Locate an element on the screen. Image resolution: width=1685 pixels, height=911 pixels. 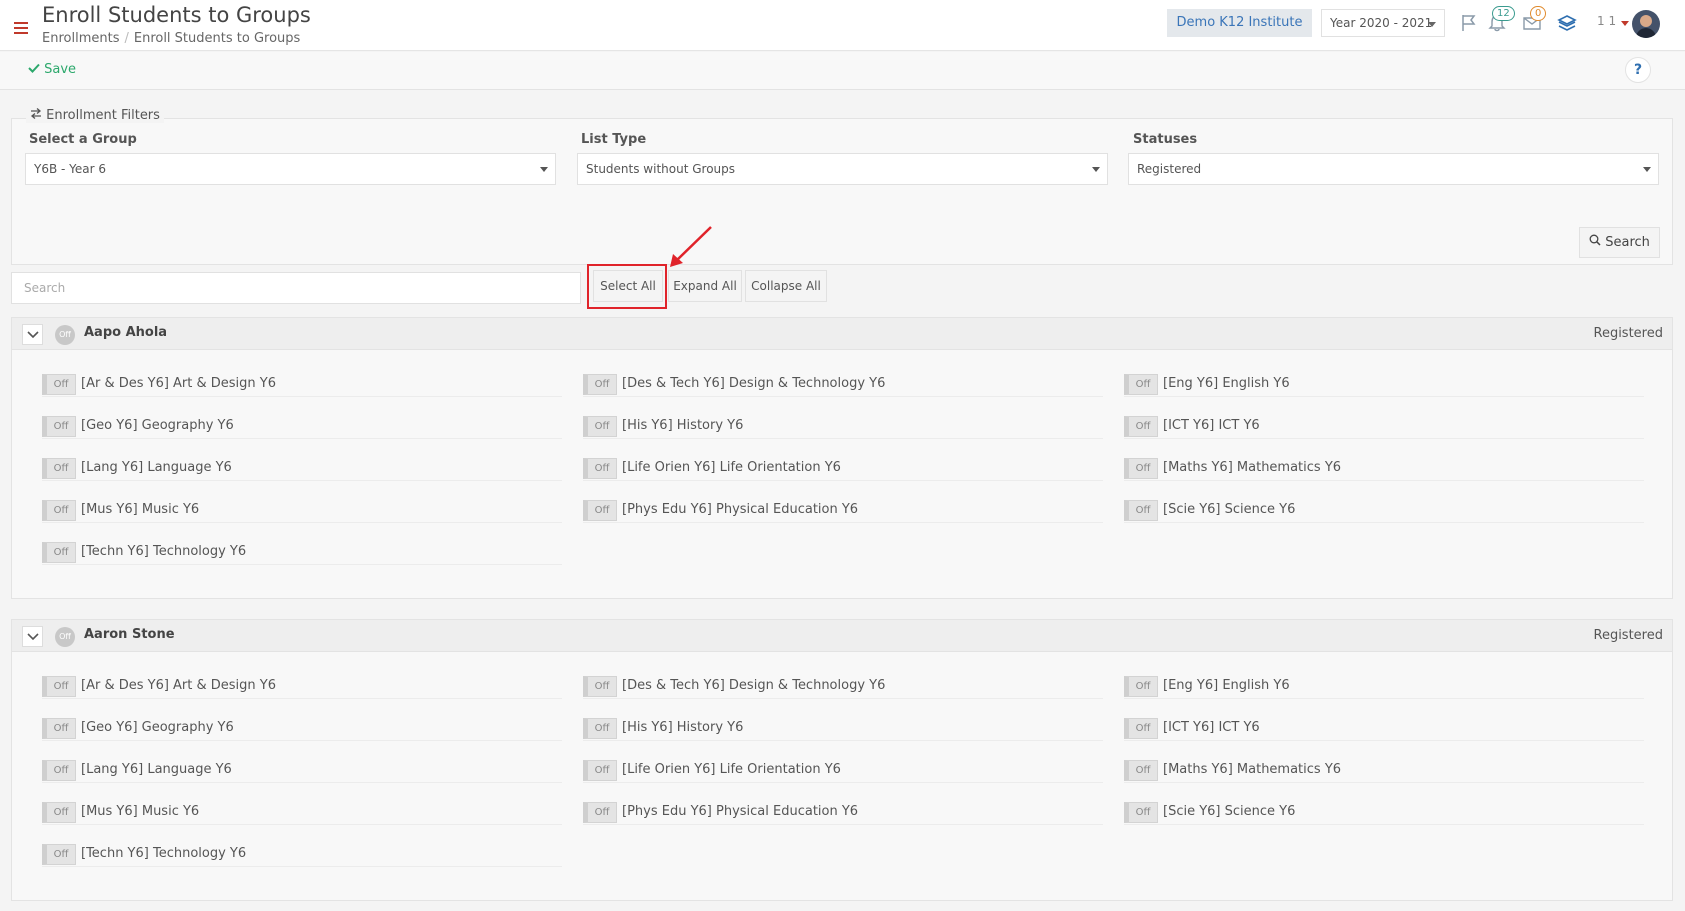
check-icon is located at coordinates (34, 68).